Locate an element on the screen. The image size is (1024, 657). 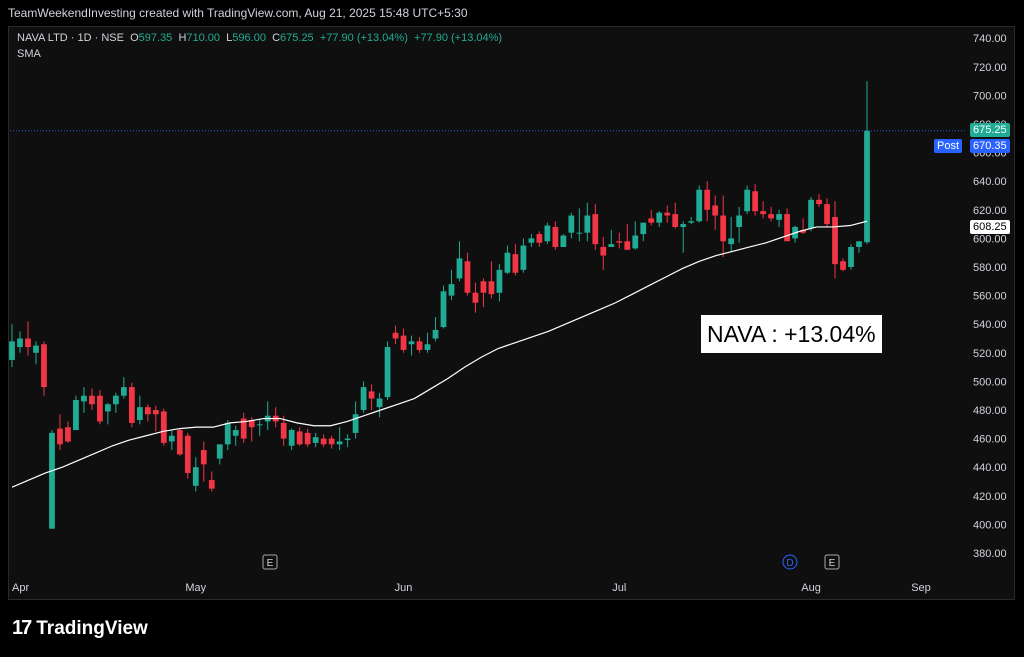
y-tick-label: 560.00 is located at coordinates (990, 297).